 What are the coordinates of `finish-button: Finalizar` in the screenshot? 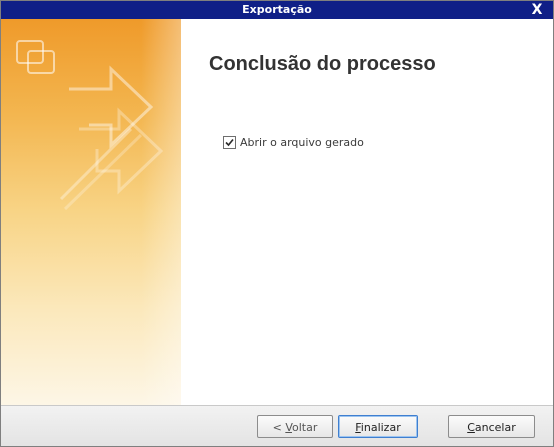 It's located at (378, 426).